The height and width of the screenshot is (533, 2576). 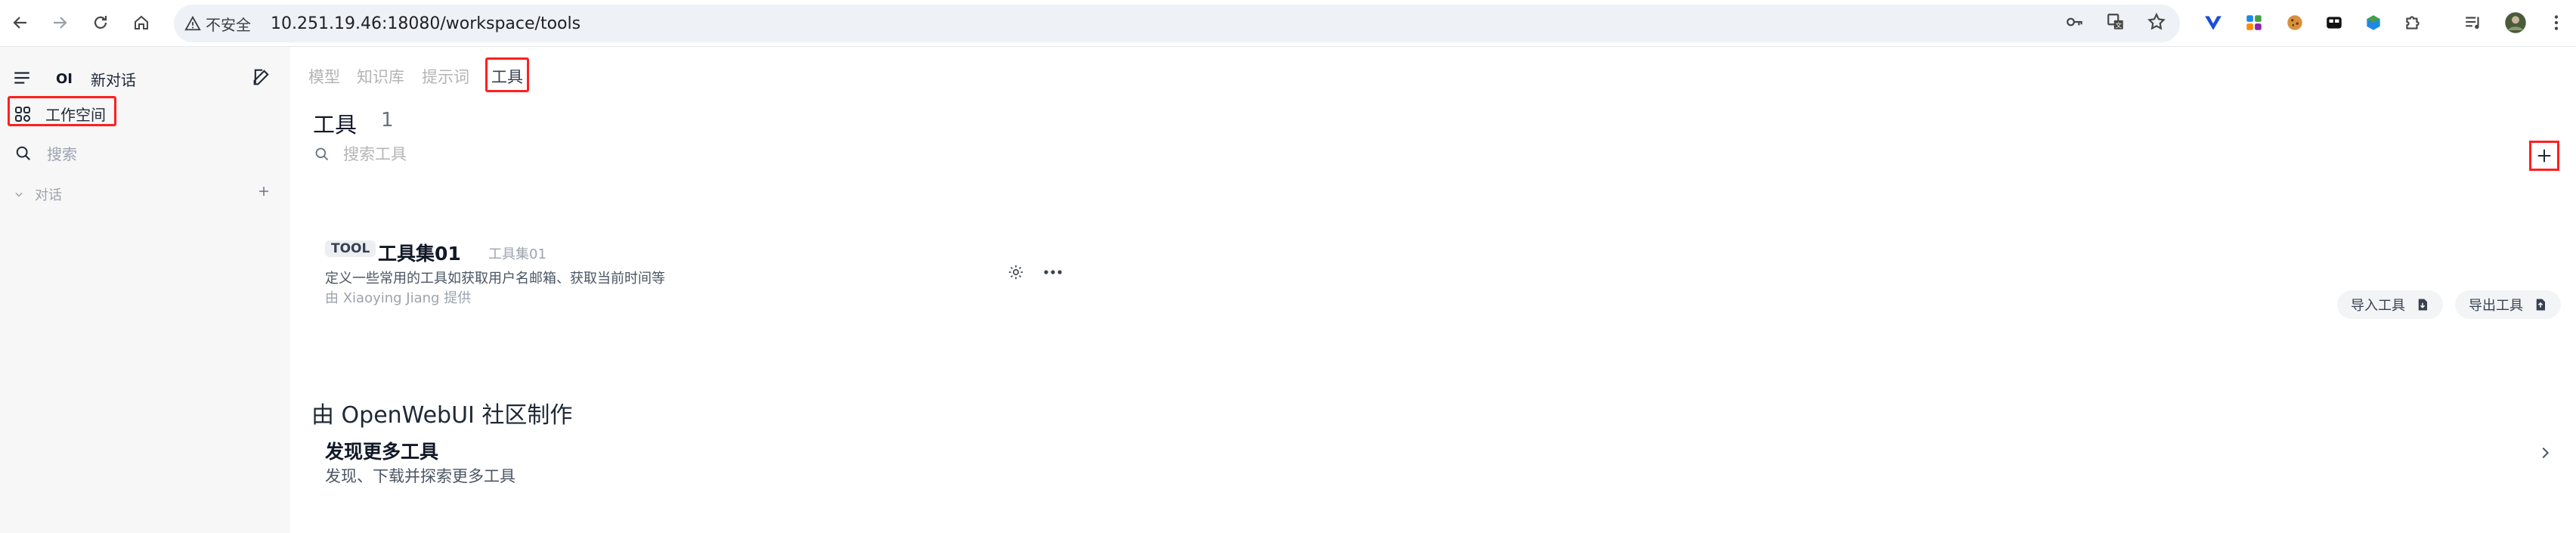 What do you see at coordinates (1053, 272) in the screenshot?
I see `more-options-icon` at bounding box center [1053, 272].